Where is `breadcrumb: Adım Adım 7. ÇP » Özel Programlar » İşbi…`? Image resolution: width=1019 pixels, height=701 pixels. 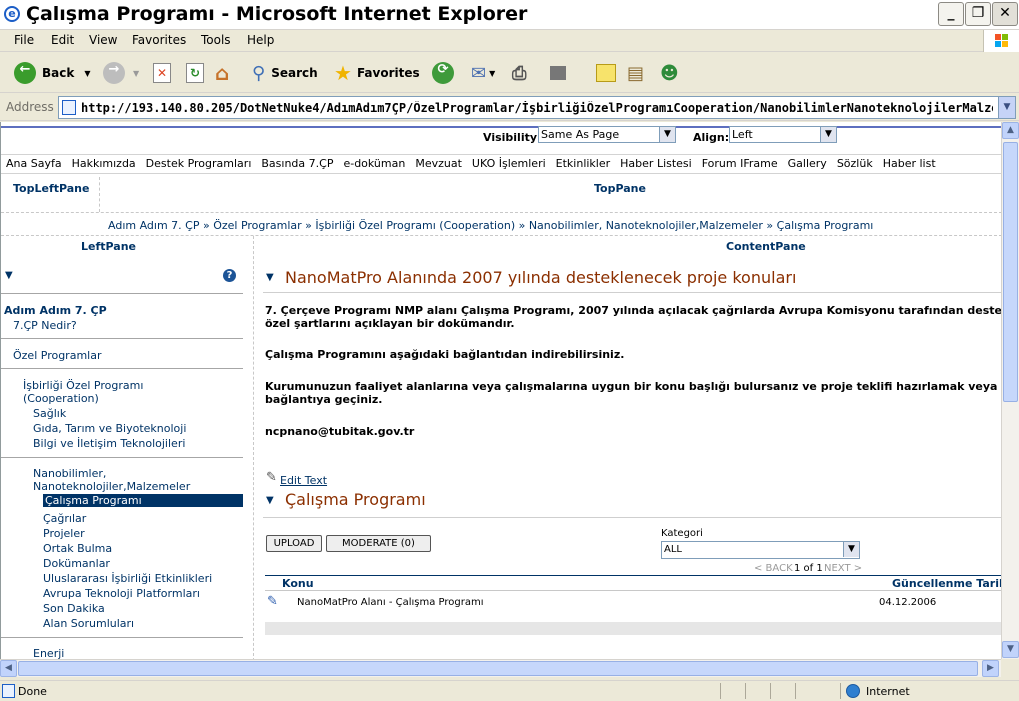 breadcrumb: Adım Adım 7. ÇP » Özel Programlar » İşbi… is located at coordinates (490, 225).